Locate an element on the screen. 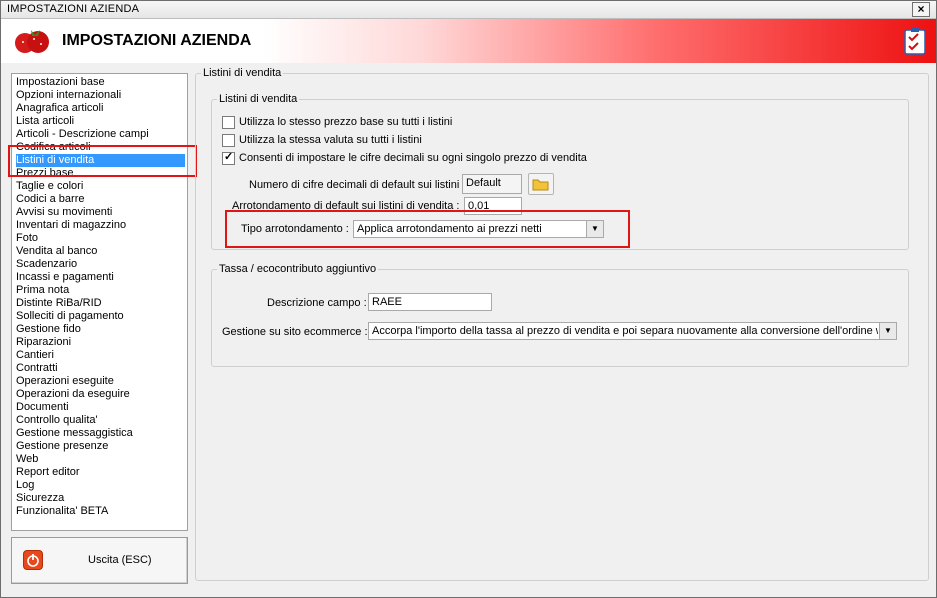 The image size is (937, 598). strawberry-icon is located at coordinates (32, 41).